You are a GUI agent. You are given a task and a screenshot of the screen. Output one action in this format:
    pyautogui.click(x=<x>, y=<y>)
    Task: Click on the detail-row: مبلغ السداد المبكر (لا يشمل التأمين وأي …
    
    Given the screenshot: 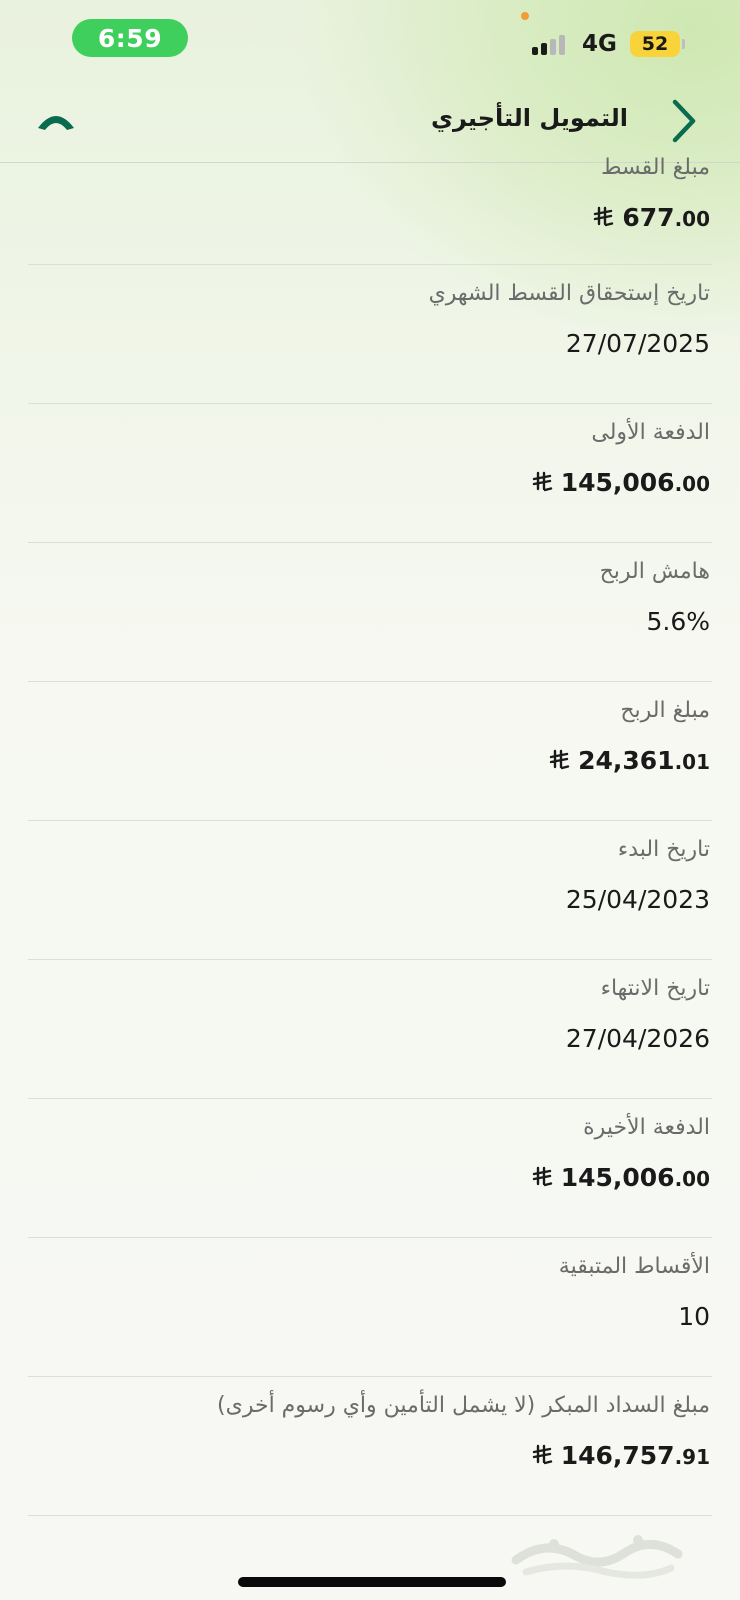 What is the action you would take?
    pyautogui.click(x=370, y=1446)
    